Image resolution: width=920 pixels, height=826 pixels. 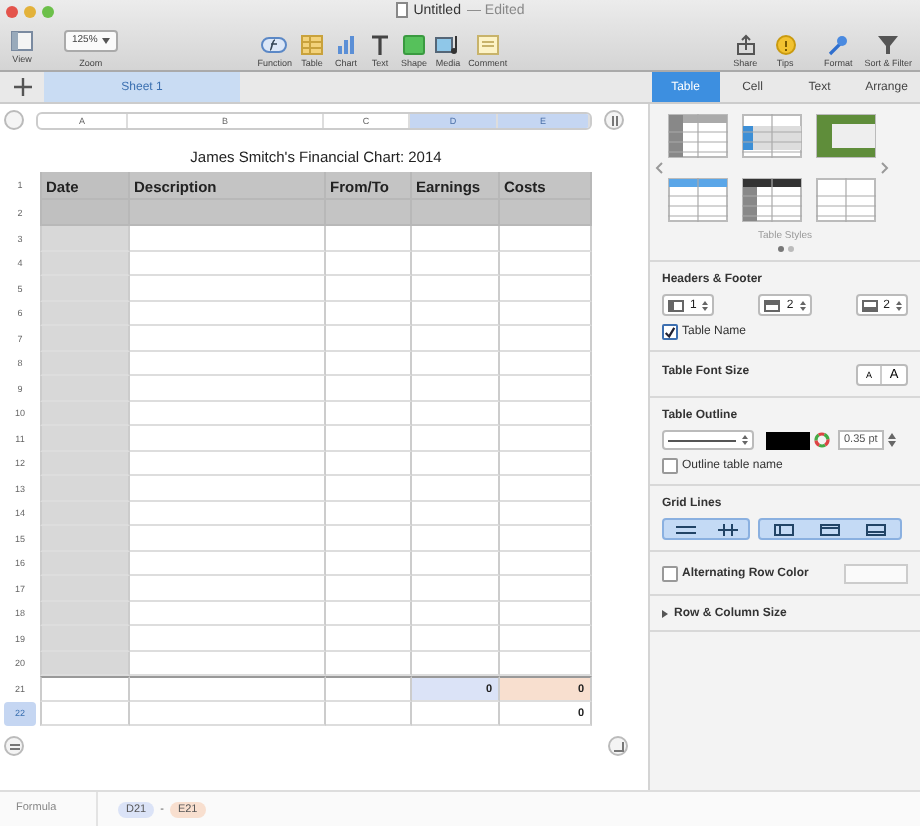 What do you see at coordinates (22, 87) in the screenshot?
I see `plus-icon` at bounding box center [22, 87].